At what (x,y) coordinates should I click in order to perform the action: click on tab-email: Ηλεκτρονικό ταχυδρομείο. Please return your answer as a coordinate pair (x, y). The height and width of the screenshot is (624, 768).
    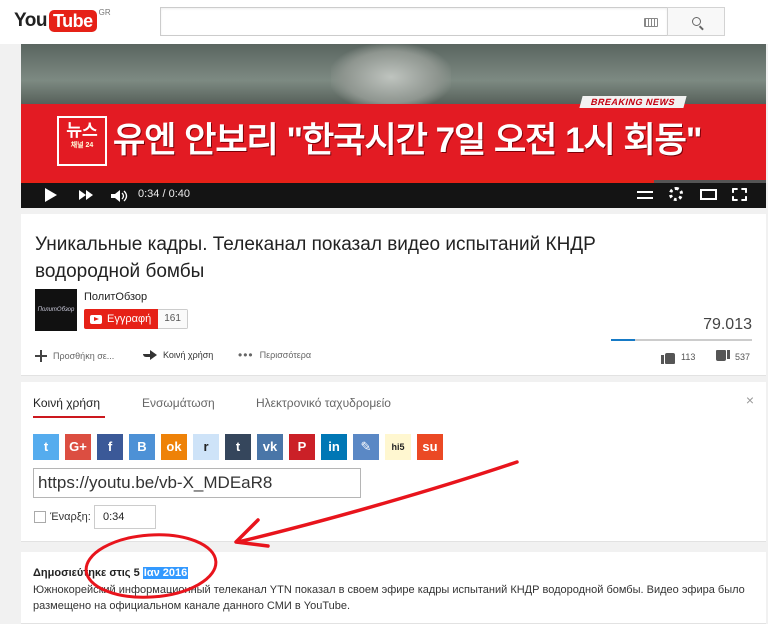
    Looking at the image, I should click on (323, 403).